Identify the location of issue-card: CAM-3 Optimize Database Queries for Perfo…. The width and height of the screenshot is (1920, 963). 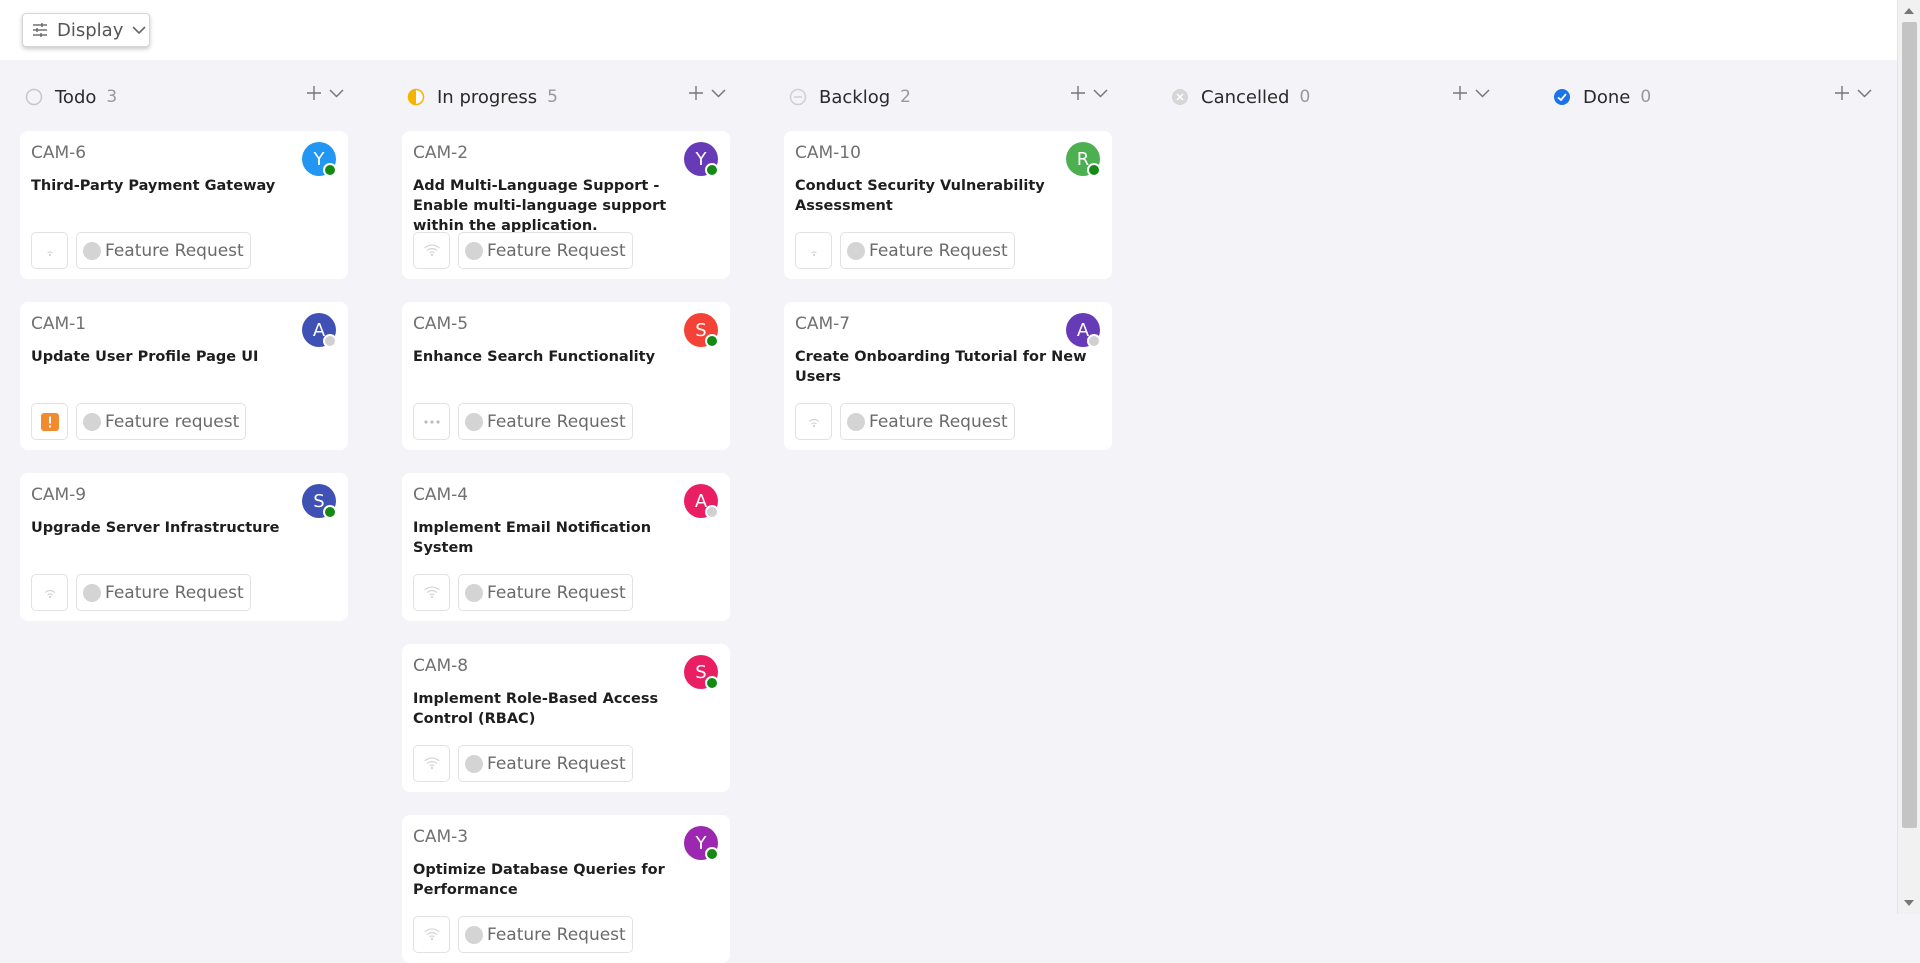
(566, 889).